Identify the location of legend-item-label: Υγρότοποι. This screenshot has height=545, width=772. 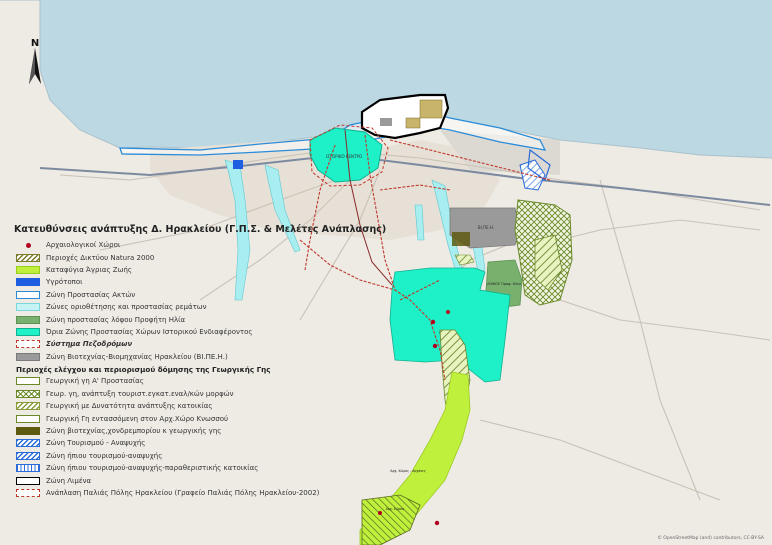
(64, 282).